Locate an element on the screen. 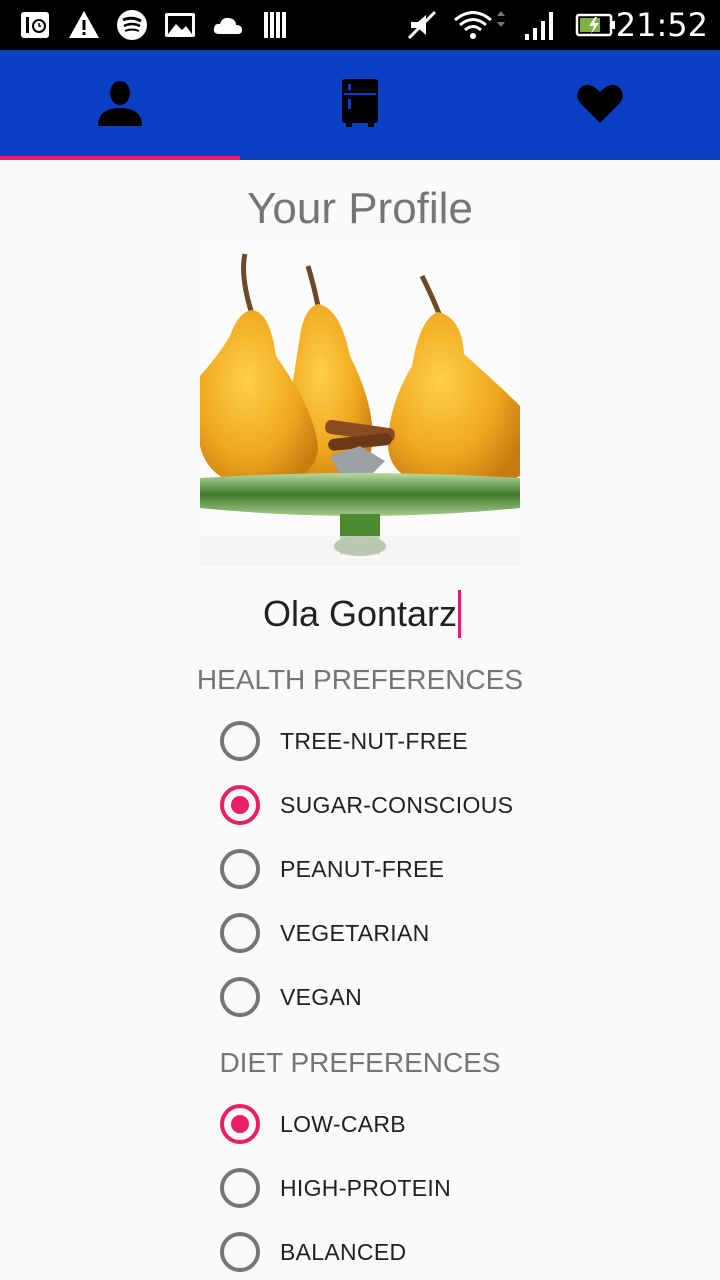  battery-charging-icon is located at coordinates (596, 25).